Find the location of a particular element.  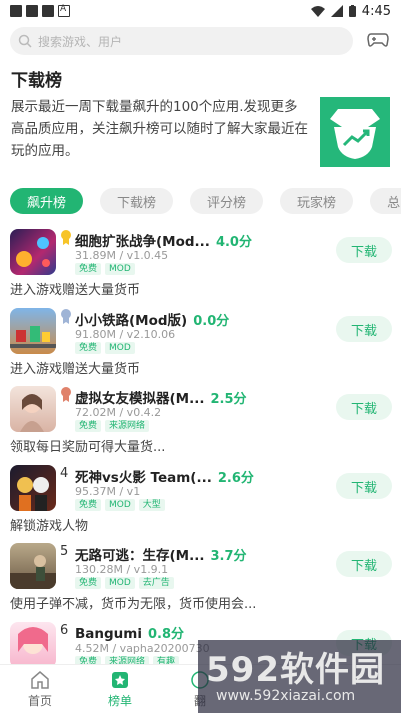

search-placeholder: 搜索游戏、用户 is located at coordinates (80, 41).